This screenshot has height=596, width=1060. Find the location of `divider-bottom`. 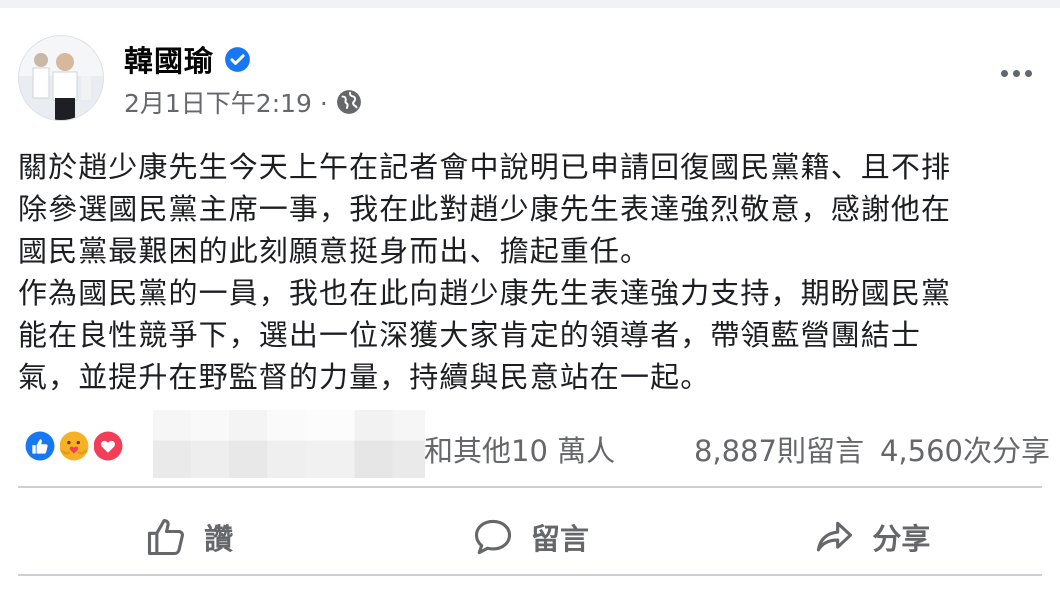

divider-bottom is located at coordinates (530, 575).